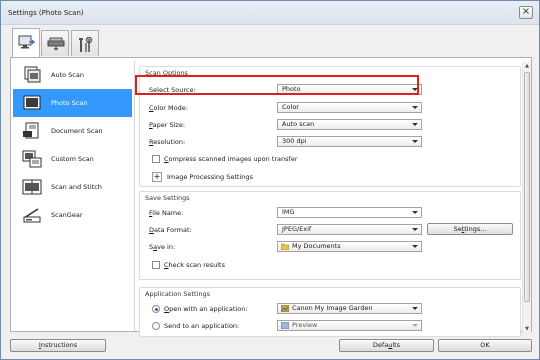 This screenshot has height=360, width=540. Describe the element at coordinates (290, 107) in the screenshot. I see `color-mode-value: Color` at that location.